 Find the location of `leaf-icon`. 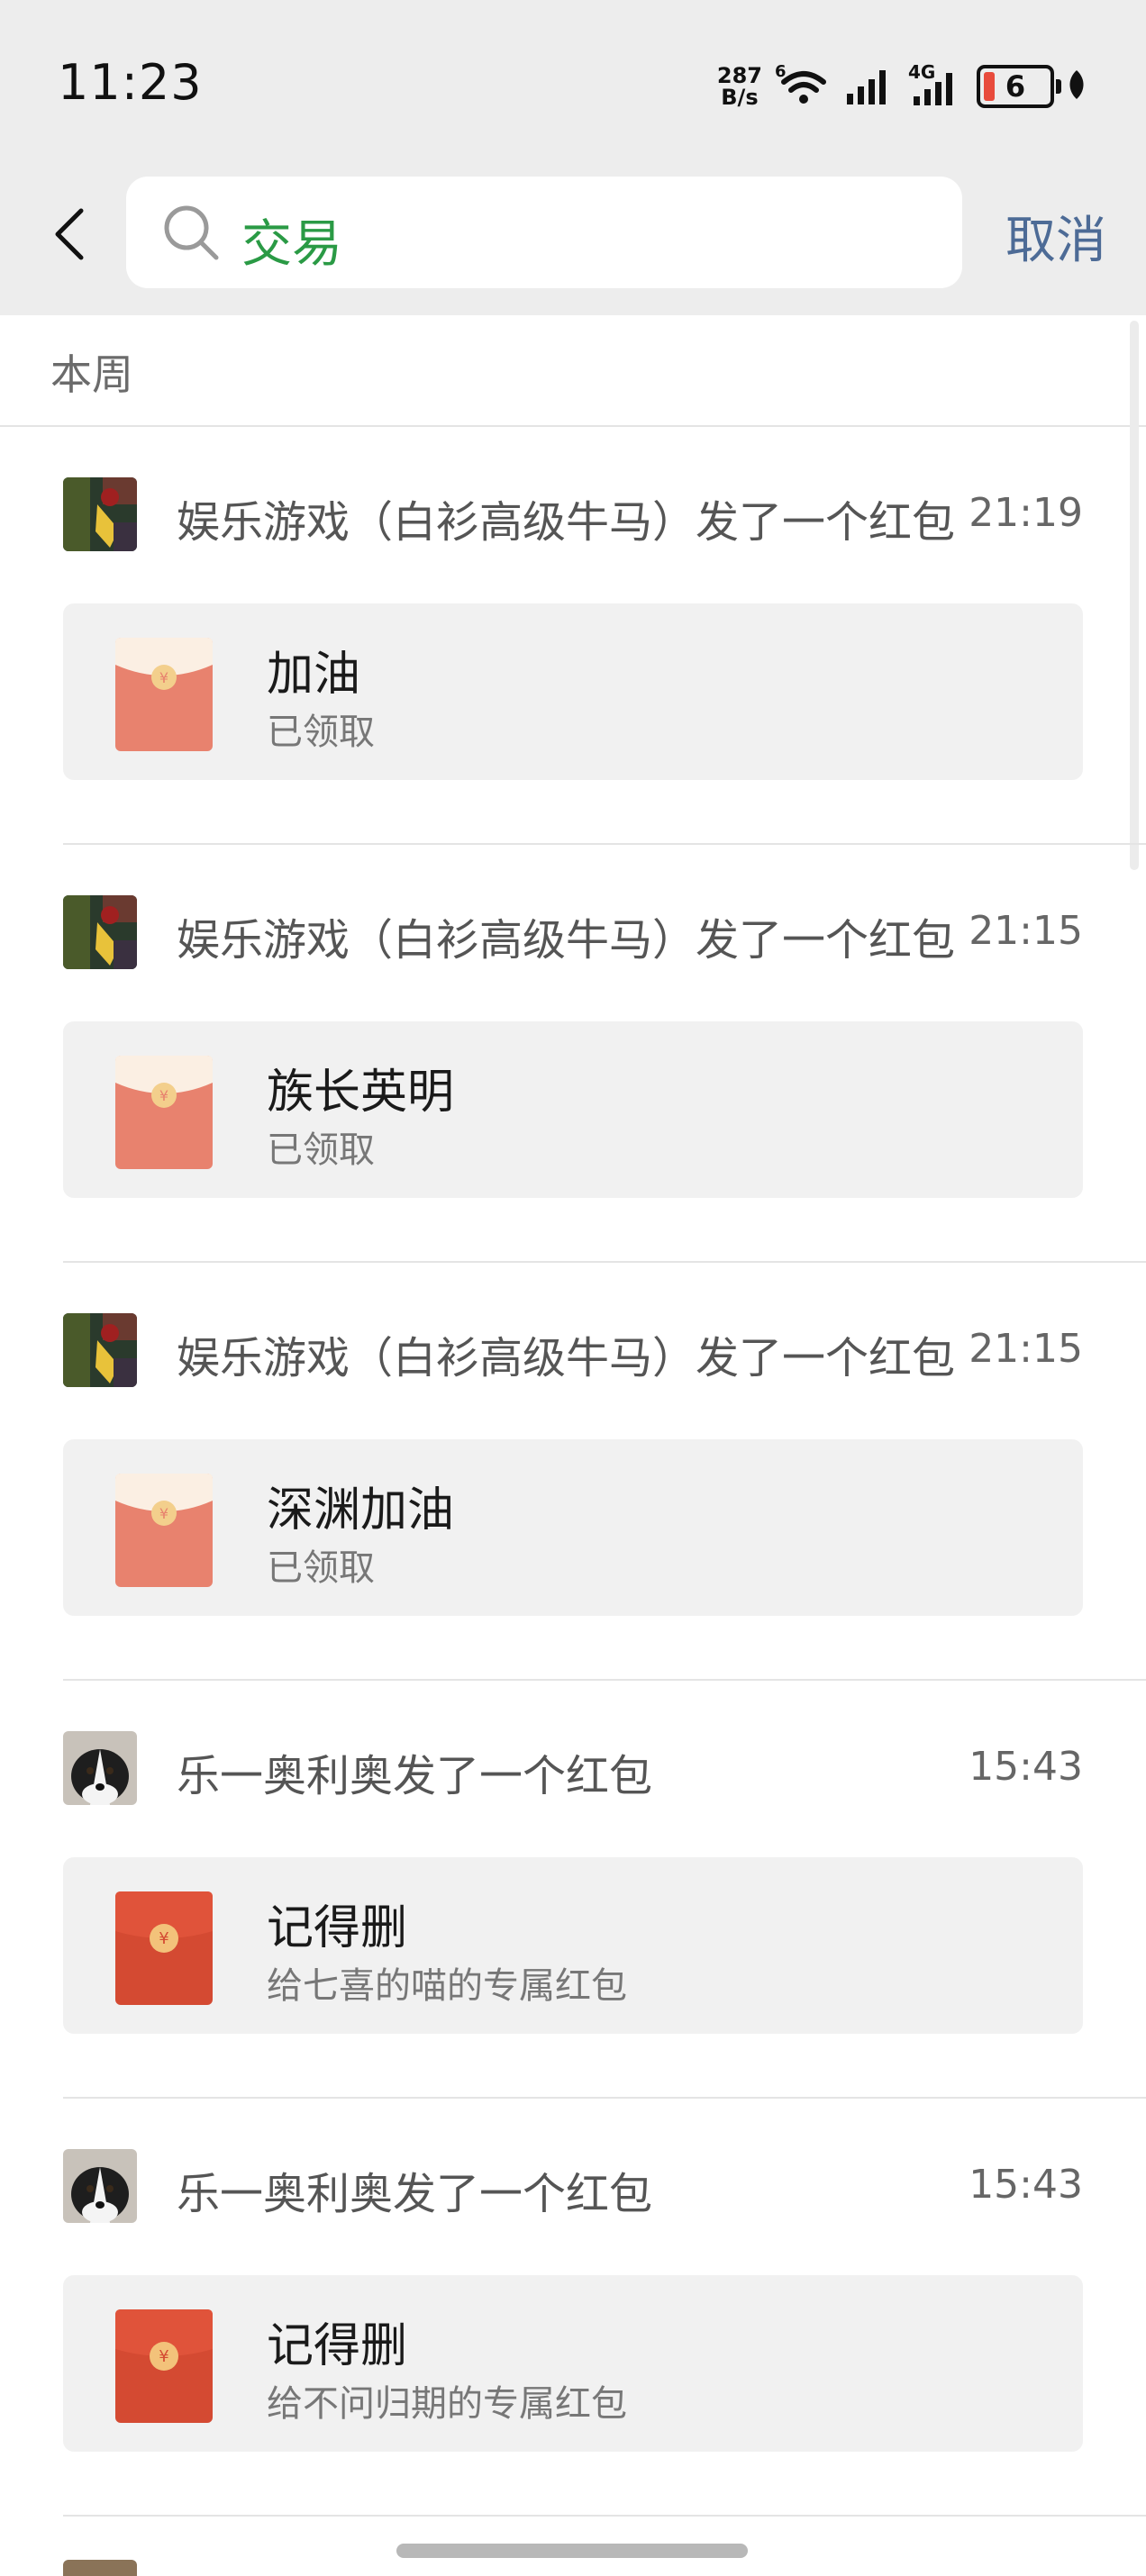

leaf-icon is located at coordinates (1077, 86).